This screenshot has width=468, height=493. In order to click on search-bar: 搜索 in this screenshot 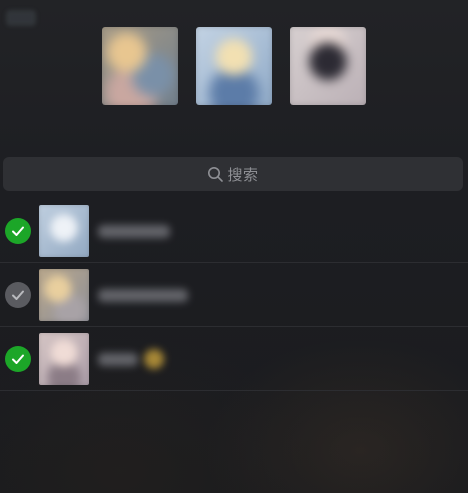, I will do `click(233, 174)`.